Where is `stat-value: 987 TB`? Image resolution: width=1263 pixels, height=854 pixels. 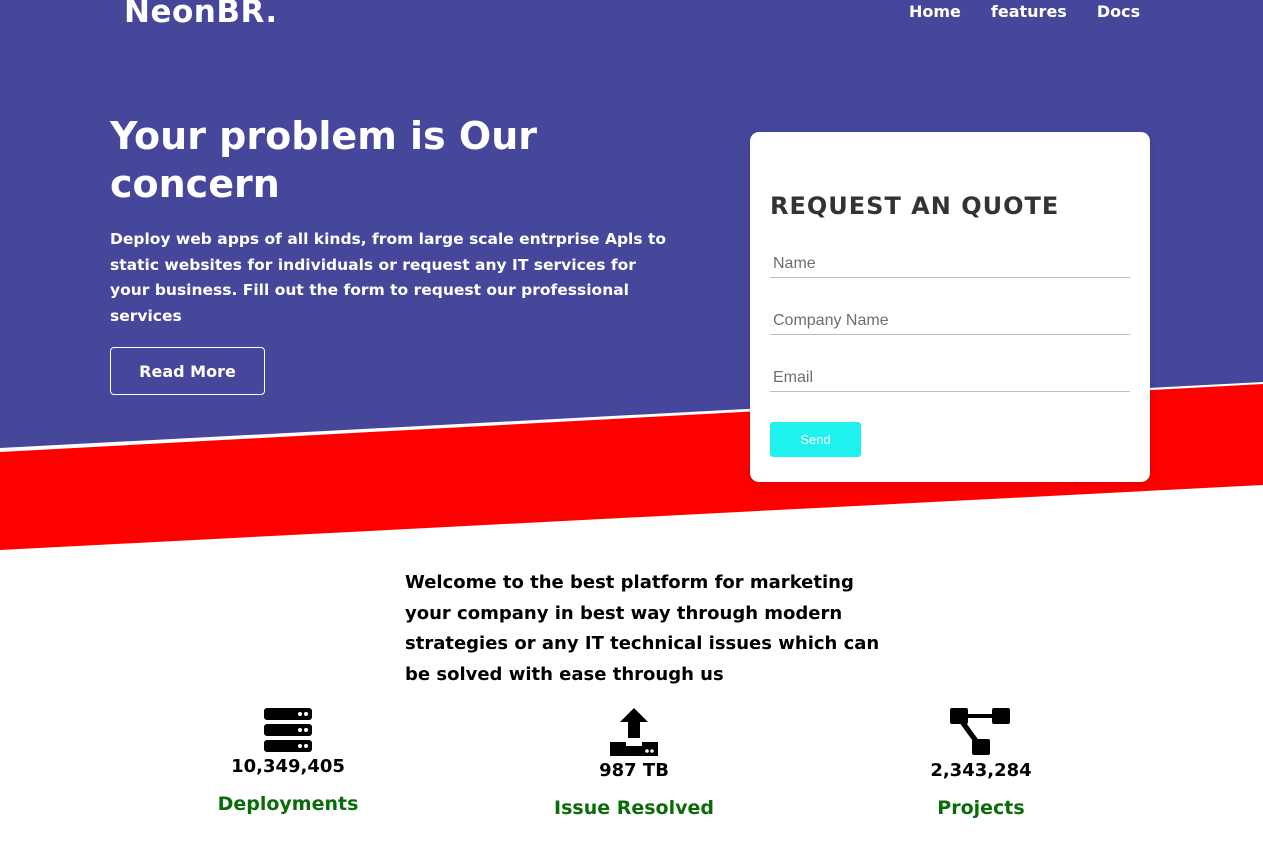 stat-value: 987 TB is located at coordinates (634, 770).